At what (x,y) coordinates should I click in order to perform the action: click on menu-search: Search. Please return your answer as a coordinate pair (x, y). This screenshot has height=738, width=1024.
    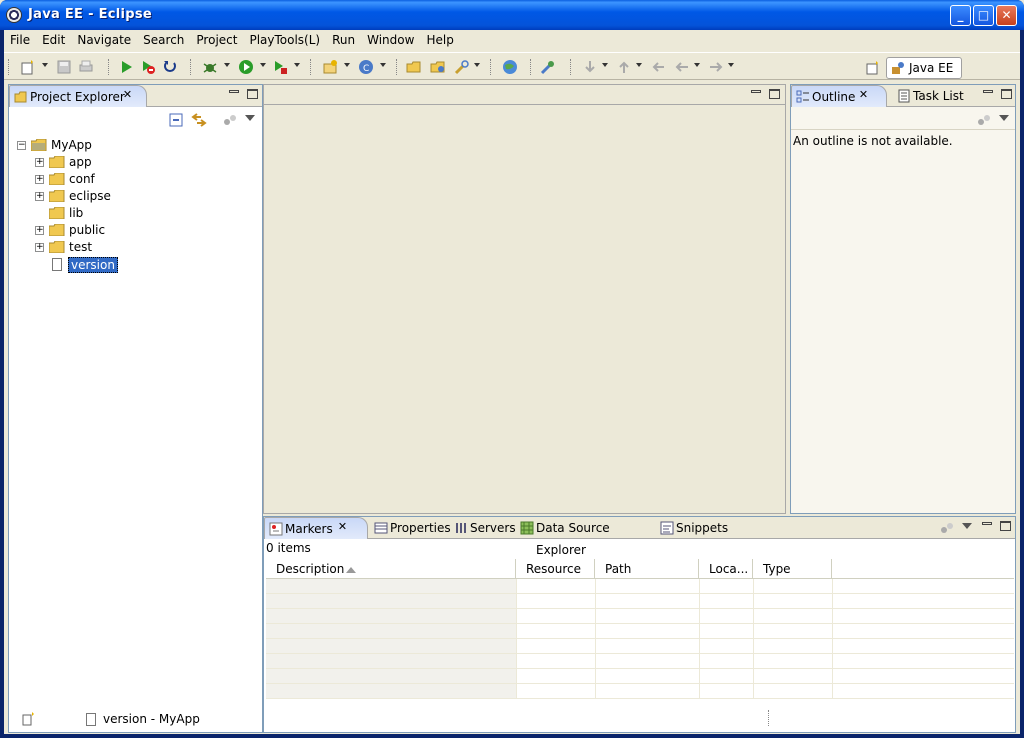
    Looking at the image, I should click on (163, 40).